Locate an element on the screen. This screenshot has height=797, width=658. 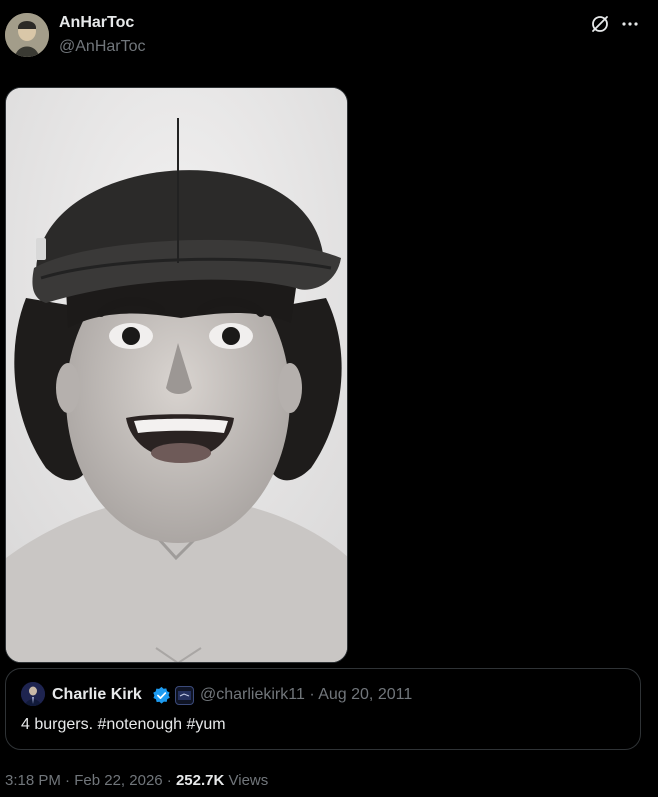
quoted-author-avatar is located at coordinates (33, 694).